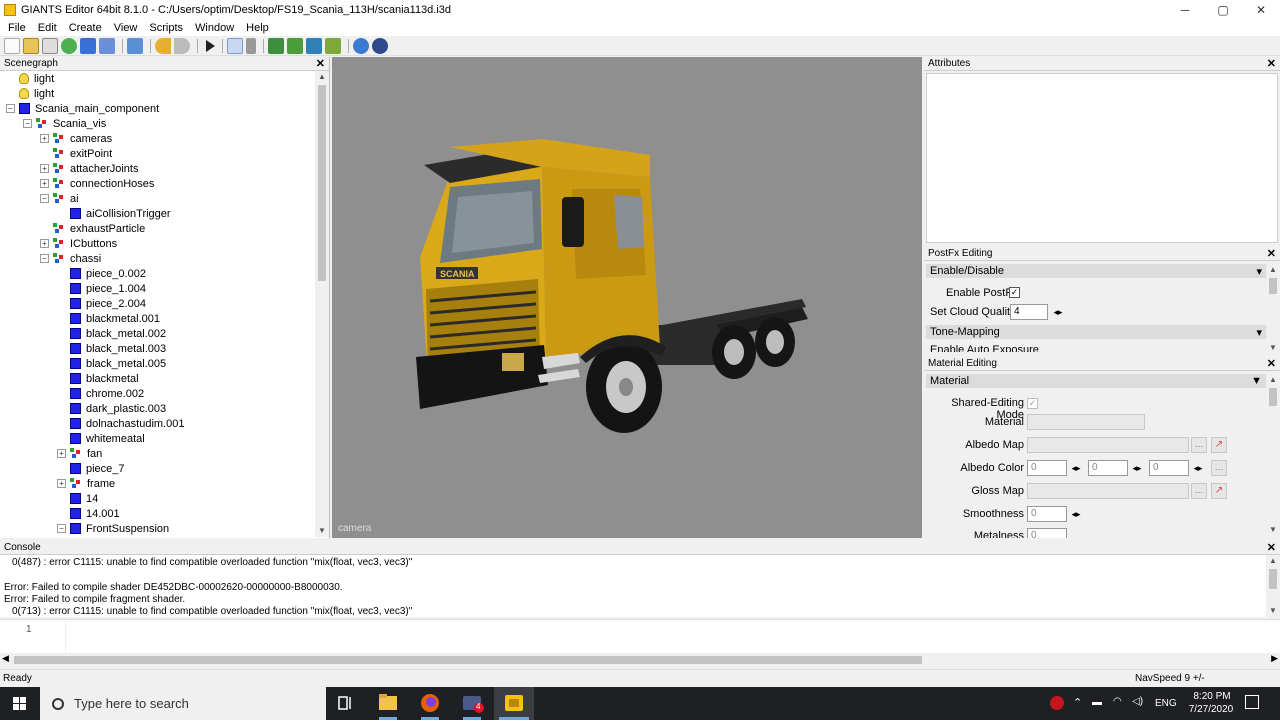  Describe the element at coordinates (1117, 701) in the screenshot. I see `wifi-icon: ◠` at that location.